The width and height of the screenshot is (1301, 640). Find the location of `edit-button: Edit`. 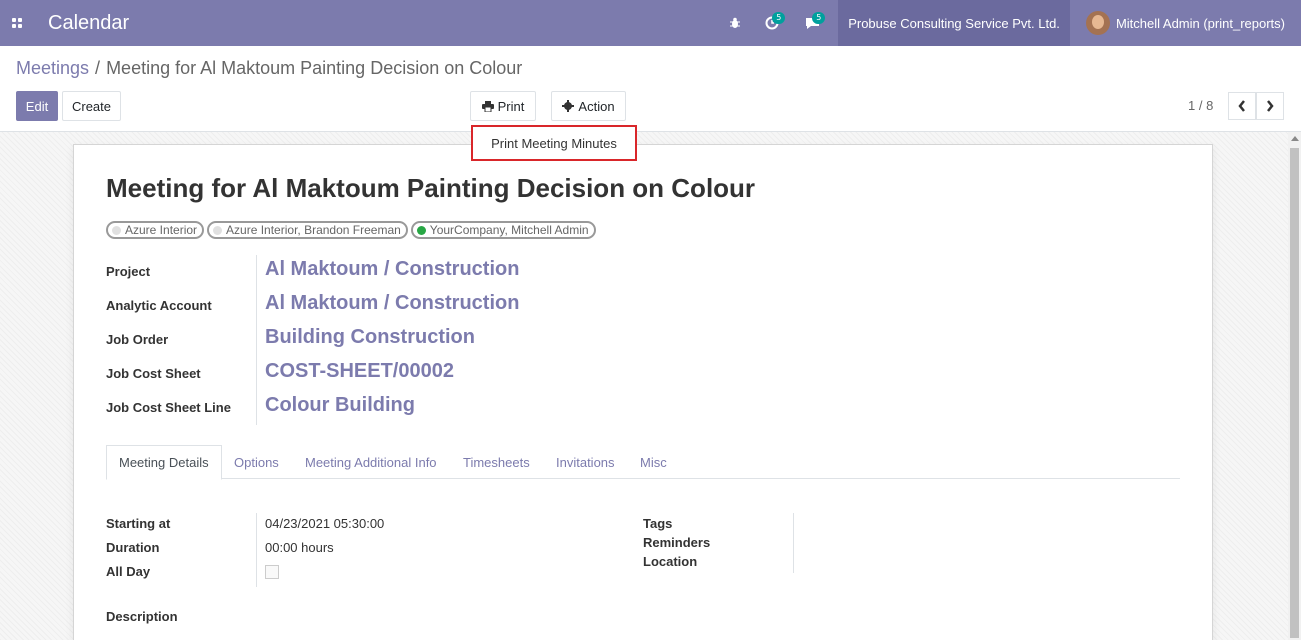

edit-button: Edit is located at coordinates (37, 106).